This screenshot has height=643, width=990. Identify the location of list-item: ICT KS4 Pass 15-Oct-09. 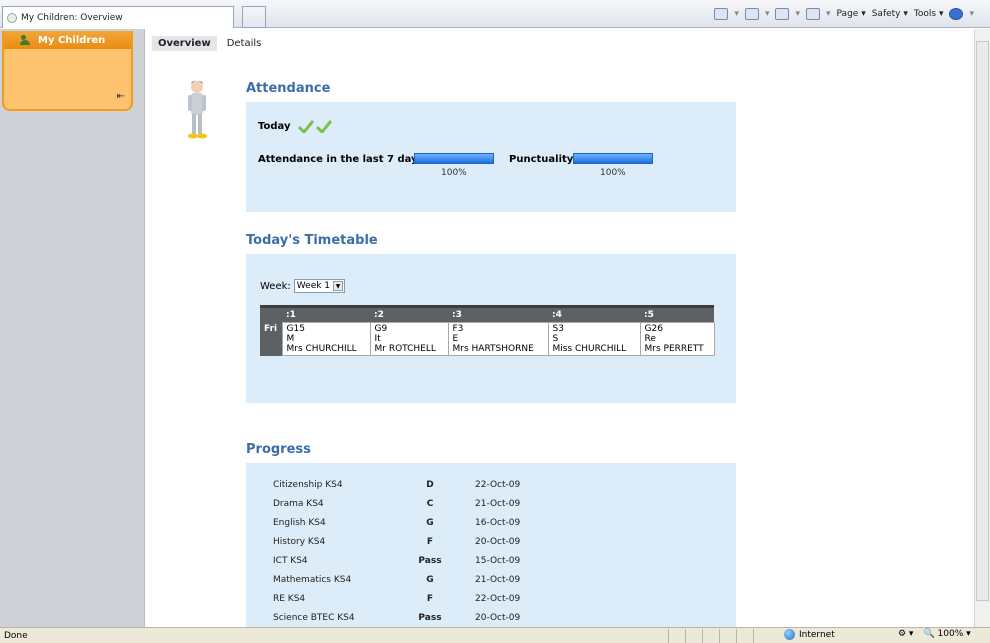
(397, 561).